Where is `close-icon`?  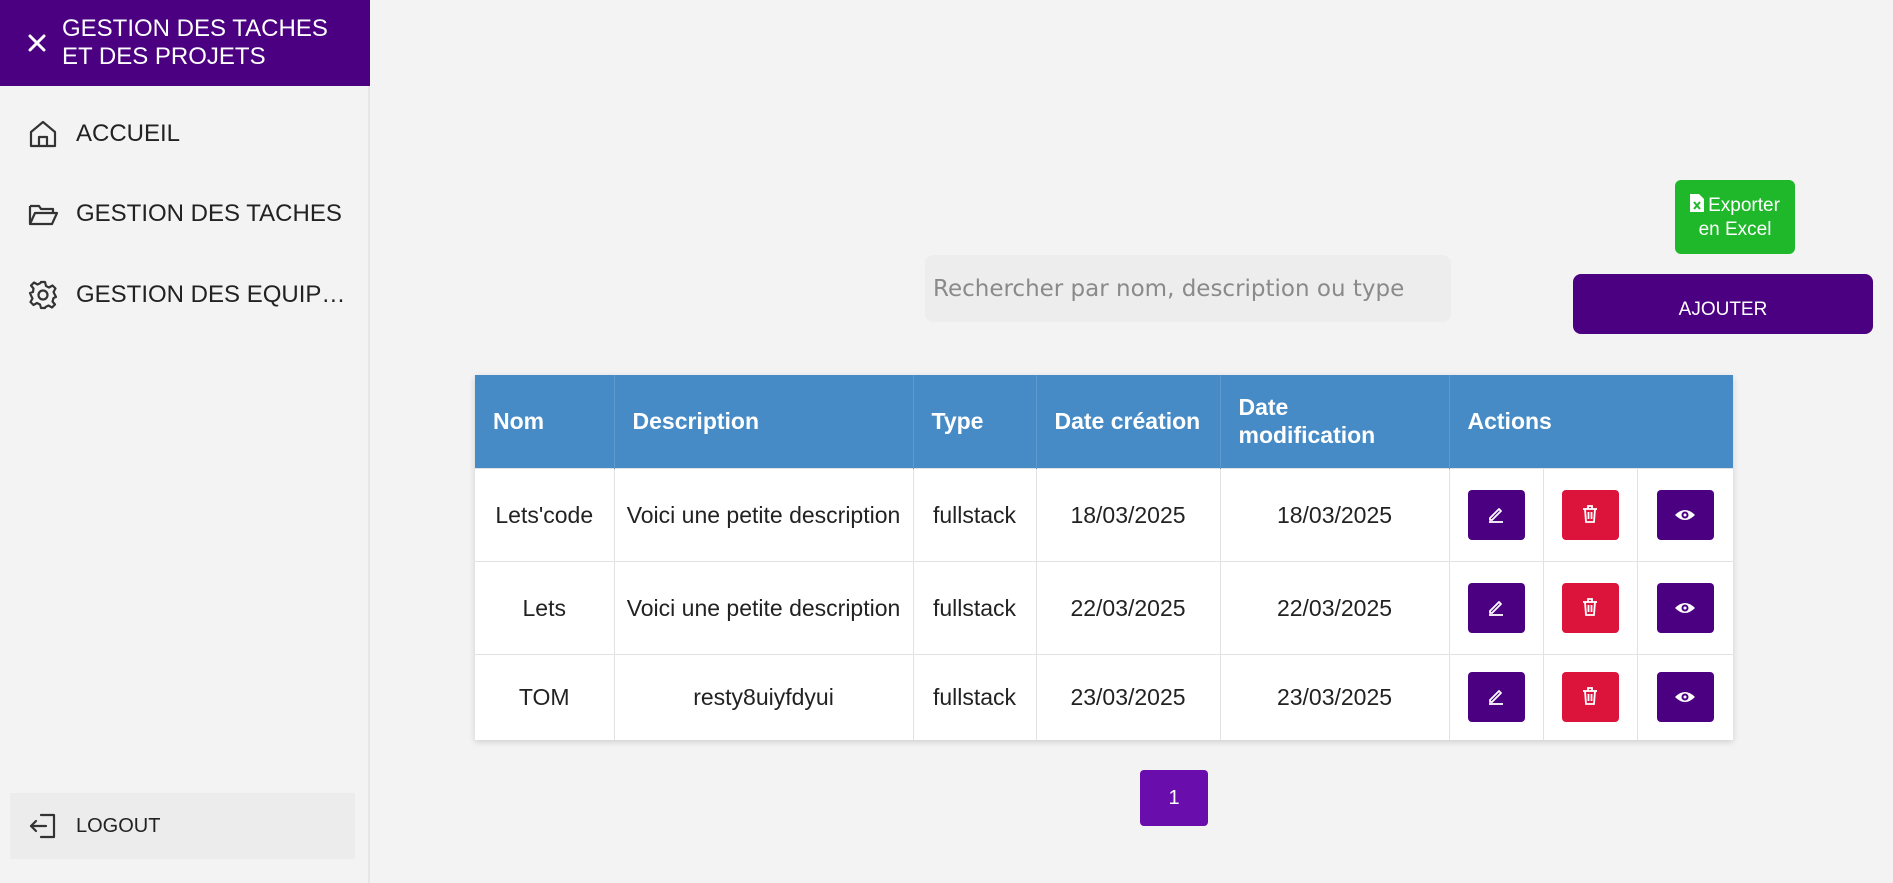 close-icon is located at coordinates (37, 43).